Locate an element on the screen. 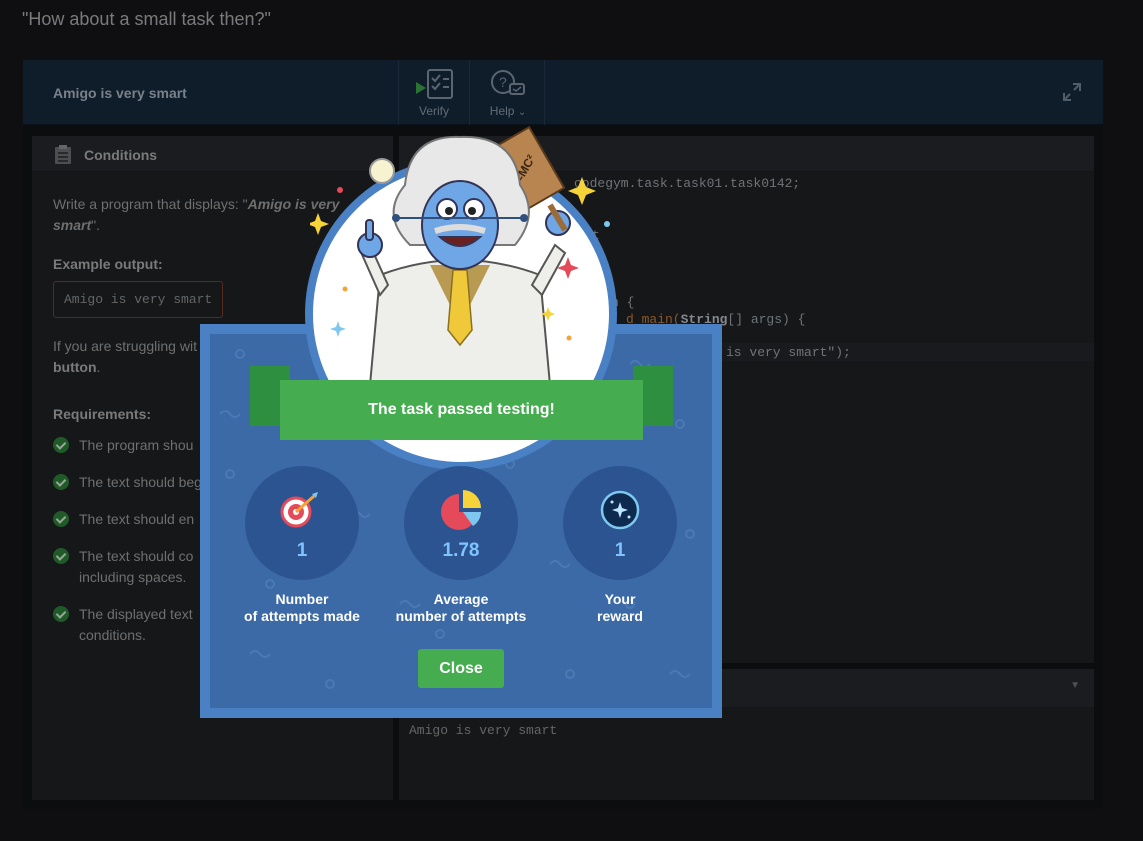  professor-illustration: E=MC² is located at coordinates (460, 255).